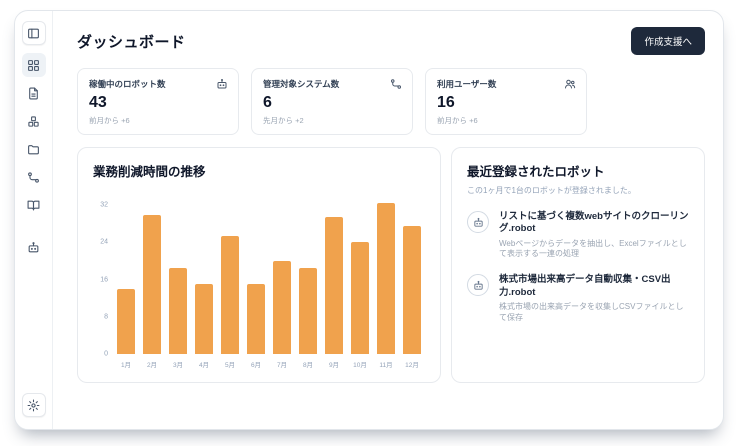 The height and width of the screenshot is (446, 740). I want to click on sidebar-item-workflows, so click(34, 177).